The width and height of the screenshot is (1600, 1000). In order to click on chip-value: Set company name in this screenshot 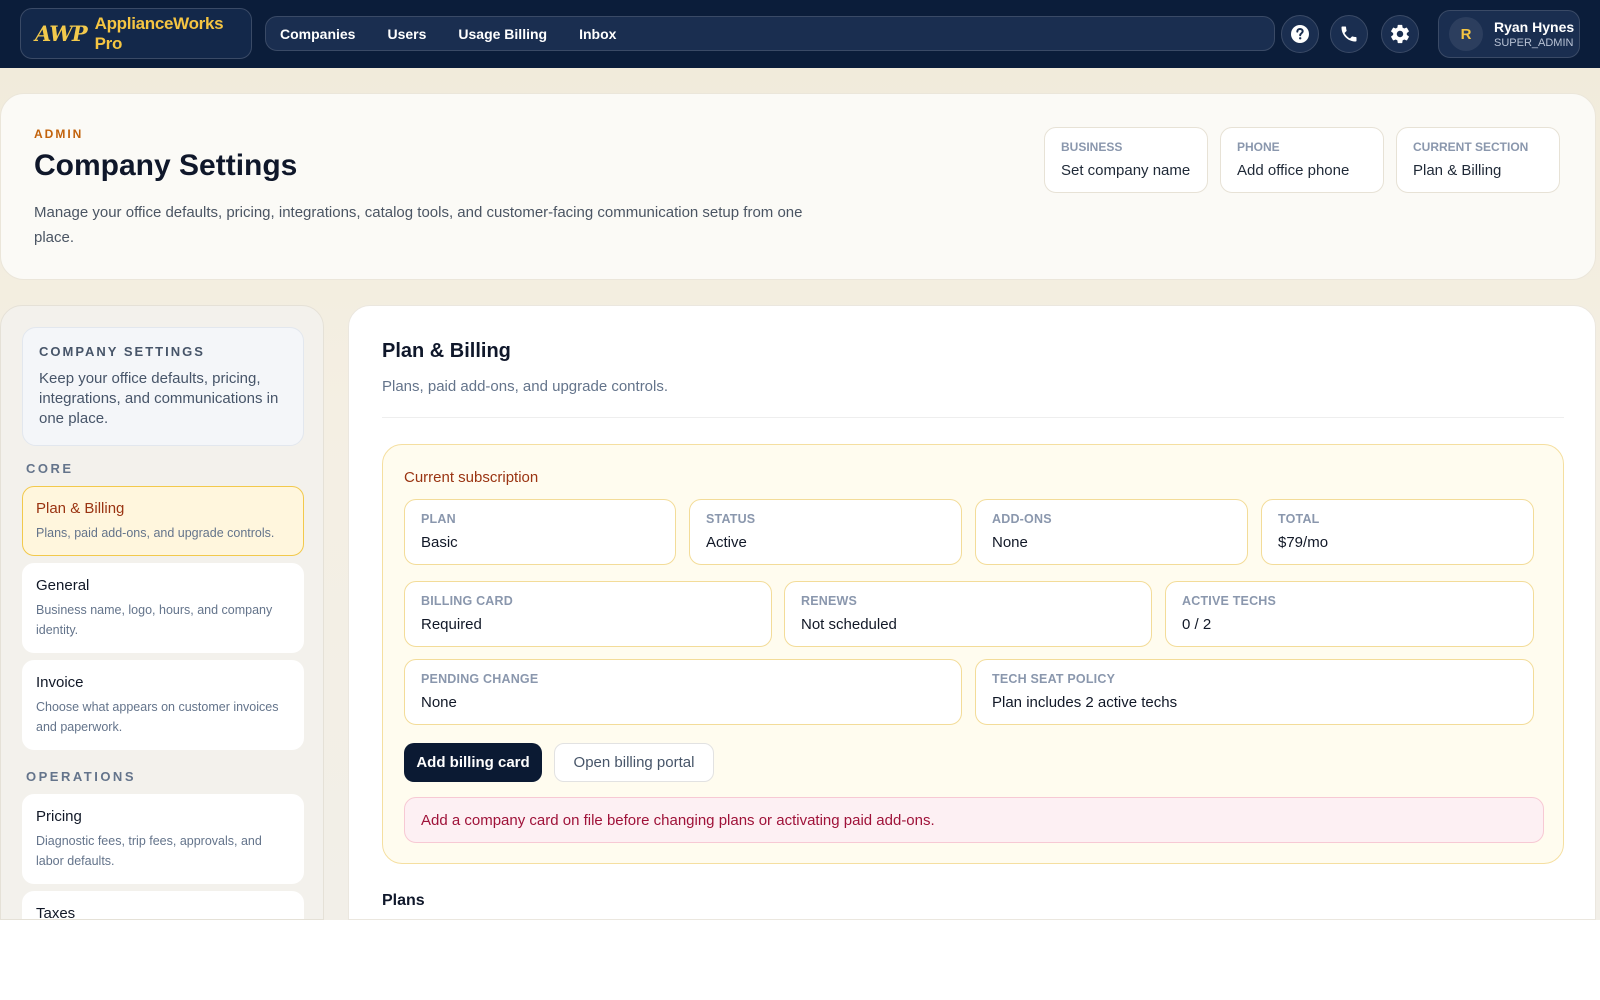, I will do `click(1126, 170)`.